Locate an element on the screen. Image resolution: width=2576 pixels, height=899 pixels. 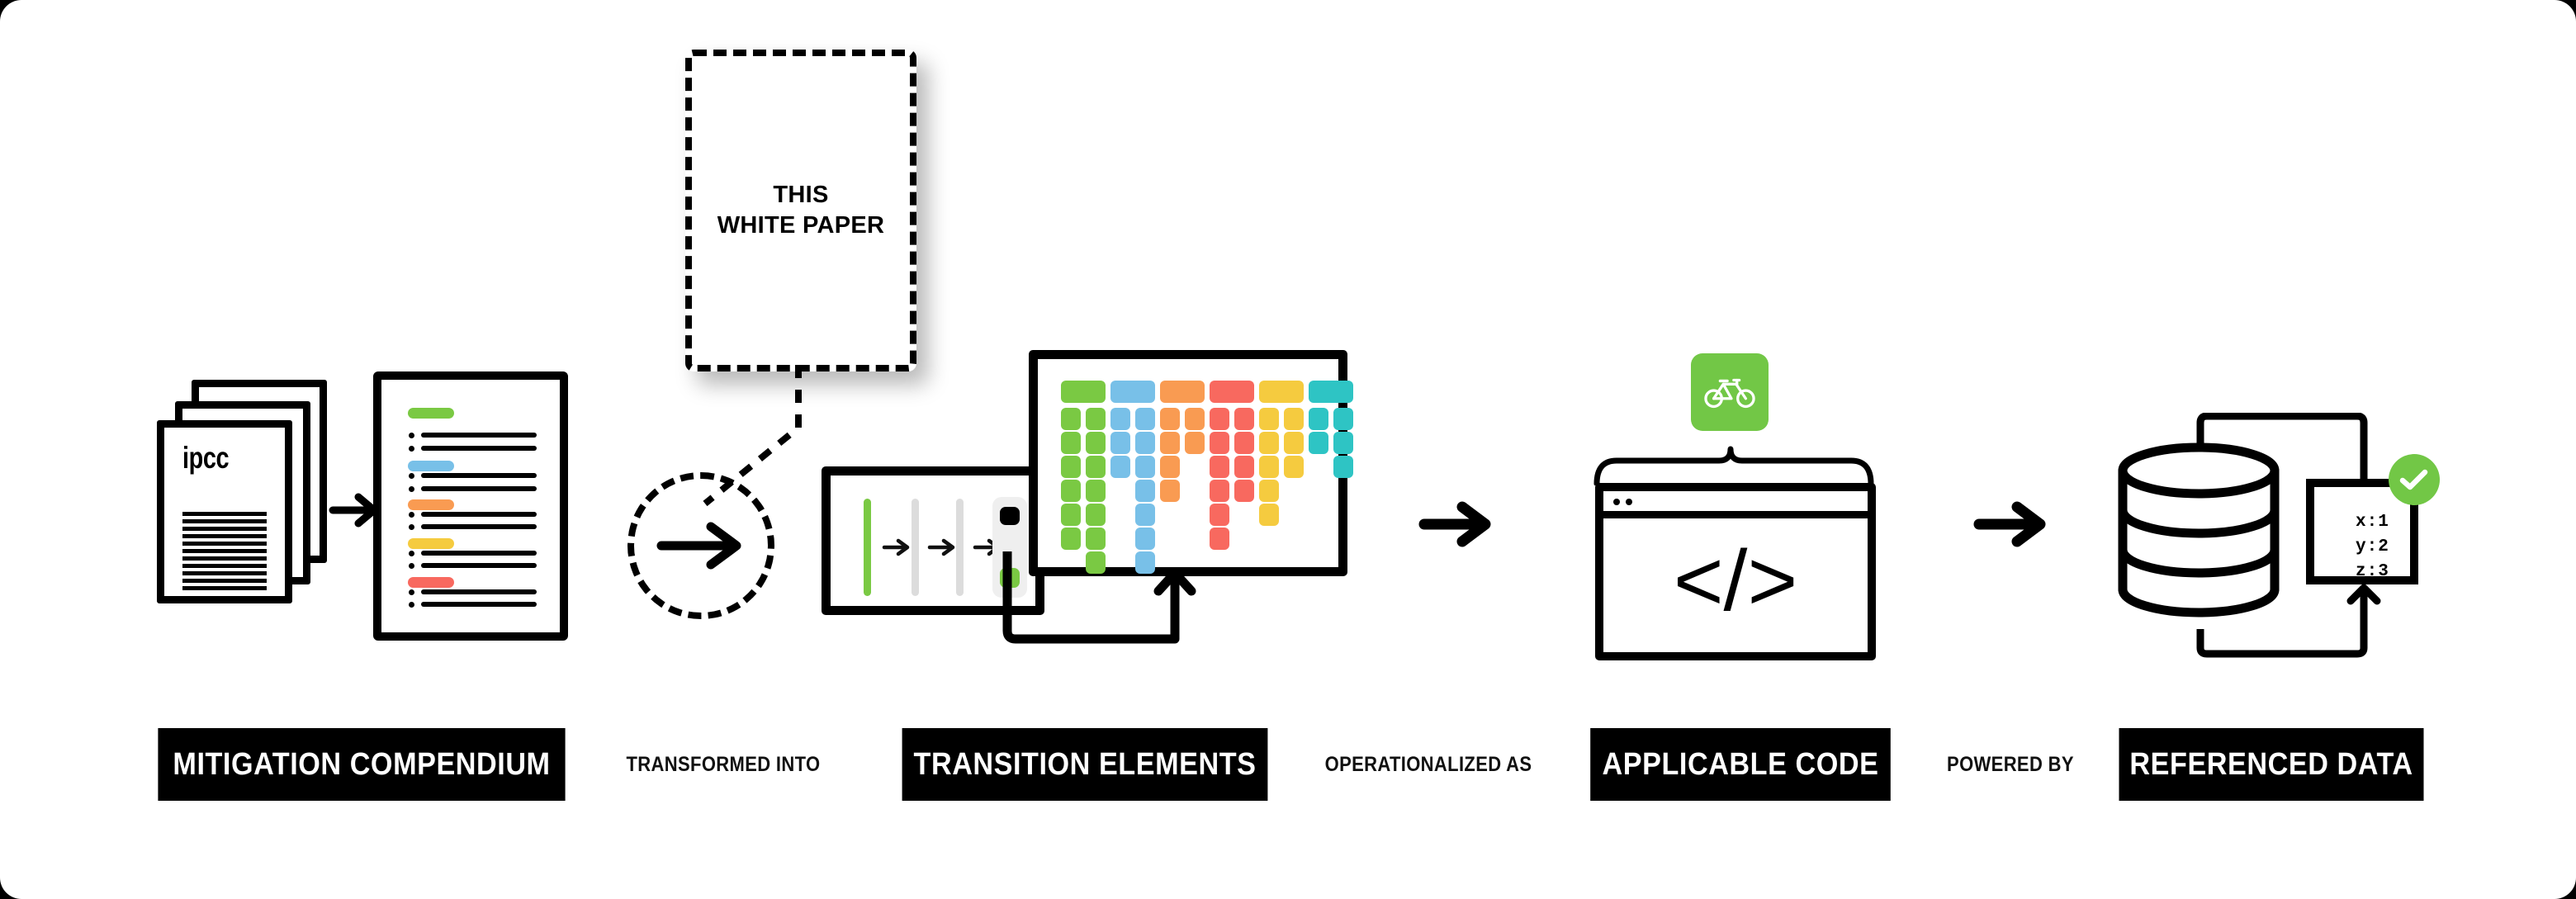
tray-square-black is located at coordinates (1010, 516).